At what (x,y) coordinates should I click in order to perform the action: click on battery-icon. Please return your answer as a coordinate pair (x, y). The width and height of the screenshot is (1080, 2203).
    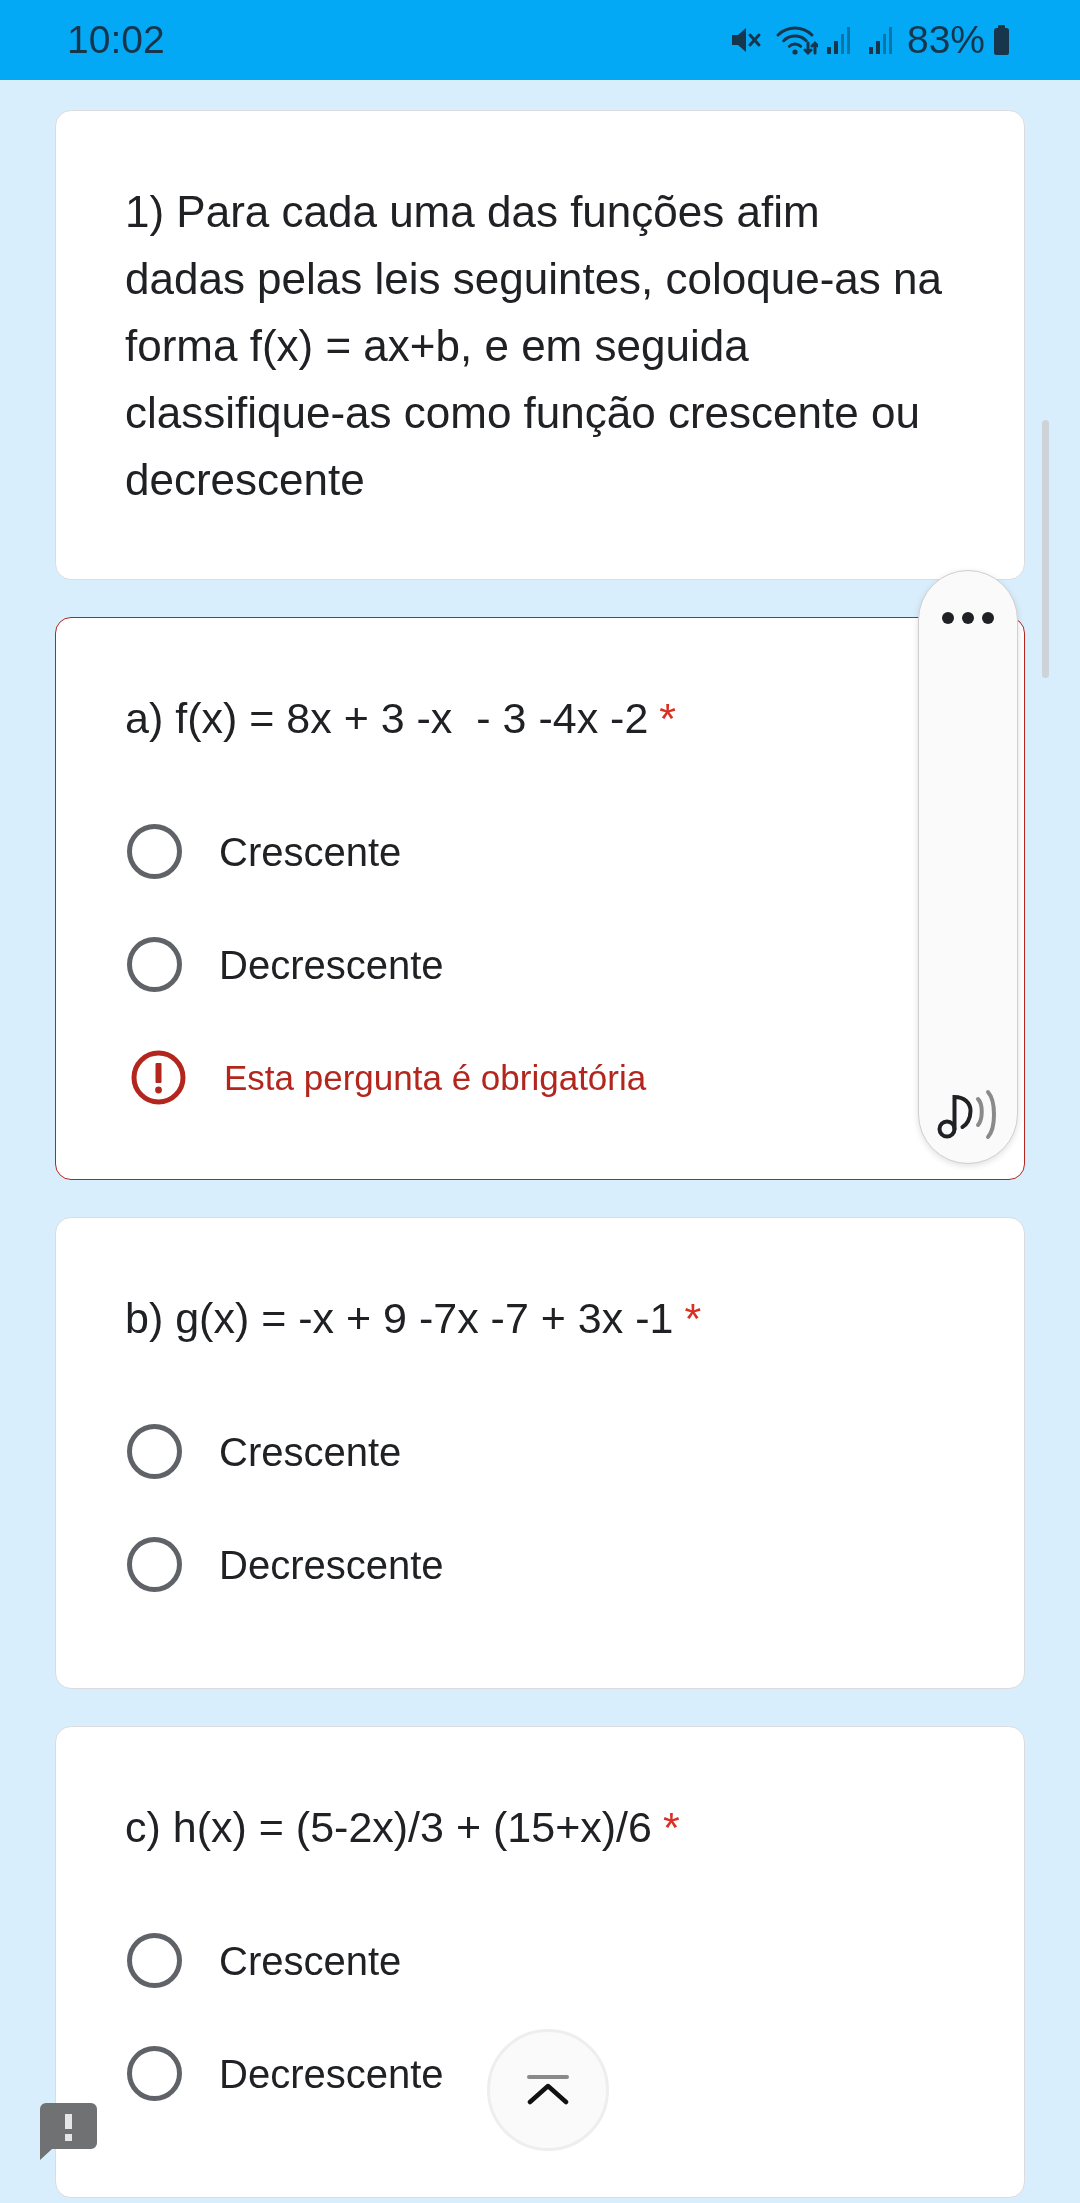
    Looking at the image, I should click on (1001, 40).